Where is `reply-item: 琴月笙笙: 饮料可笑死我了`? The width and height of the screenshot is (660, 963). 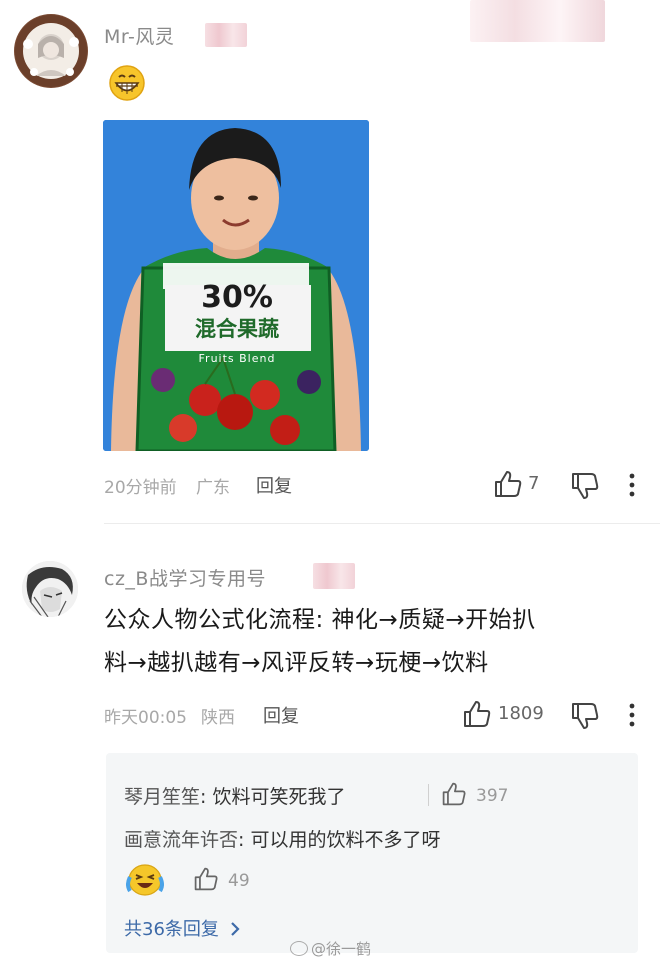 reply-item: 琴月笙笙: 饮料可笑死我了 is located at coordinates (234, 795).